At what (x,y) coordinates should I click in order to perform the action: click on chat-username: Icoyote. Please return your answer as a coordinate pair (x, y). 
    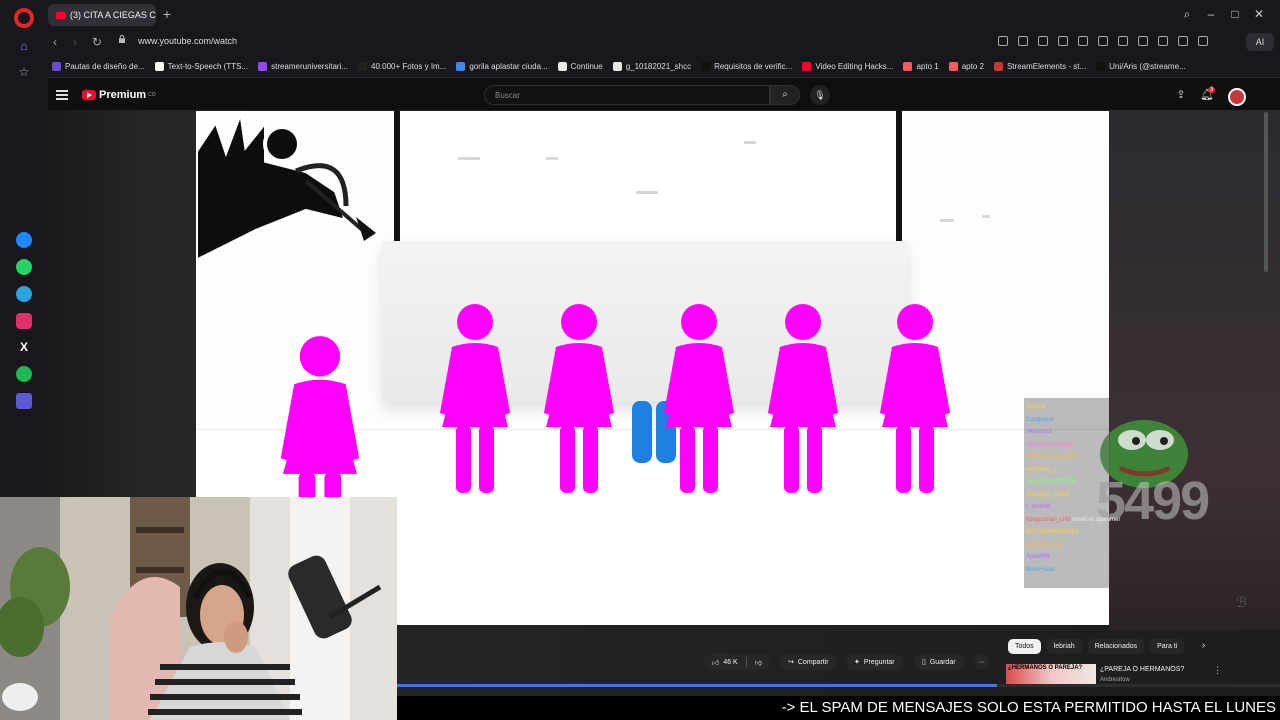
    Looking at the image, I should click on (1036, 407).